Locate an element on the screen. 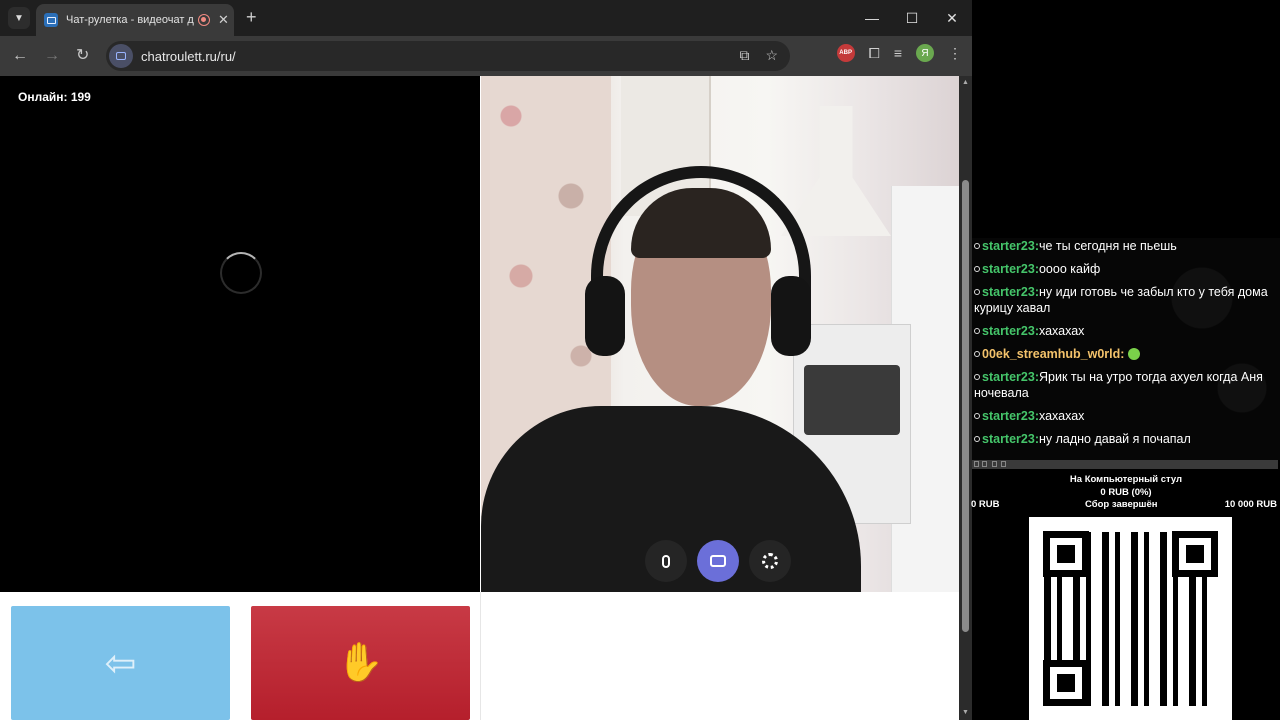 Image resolution: width=1280 pixels, height=720 pixels. settings-button is located at coordinates (770, 561).